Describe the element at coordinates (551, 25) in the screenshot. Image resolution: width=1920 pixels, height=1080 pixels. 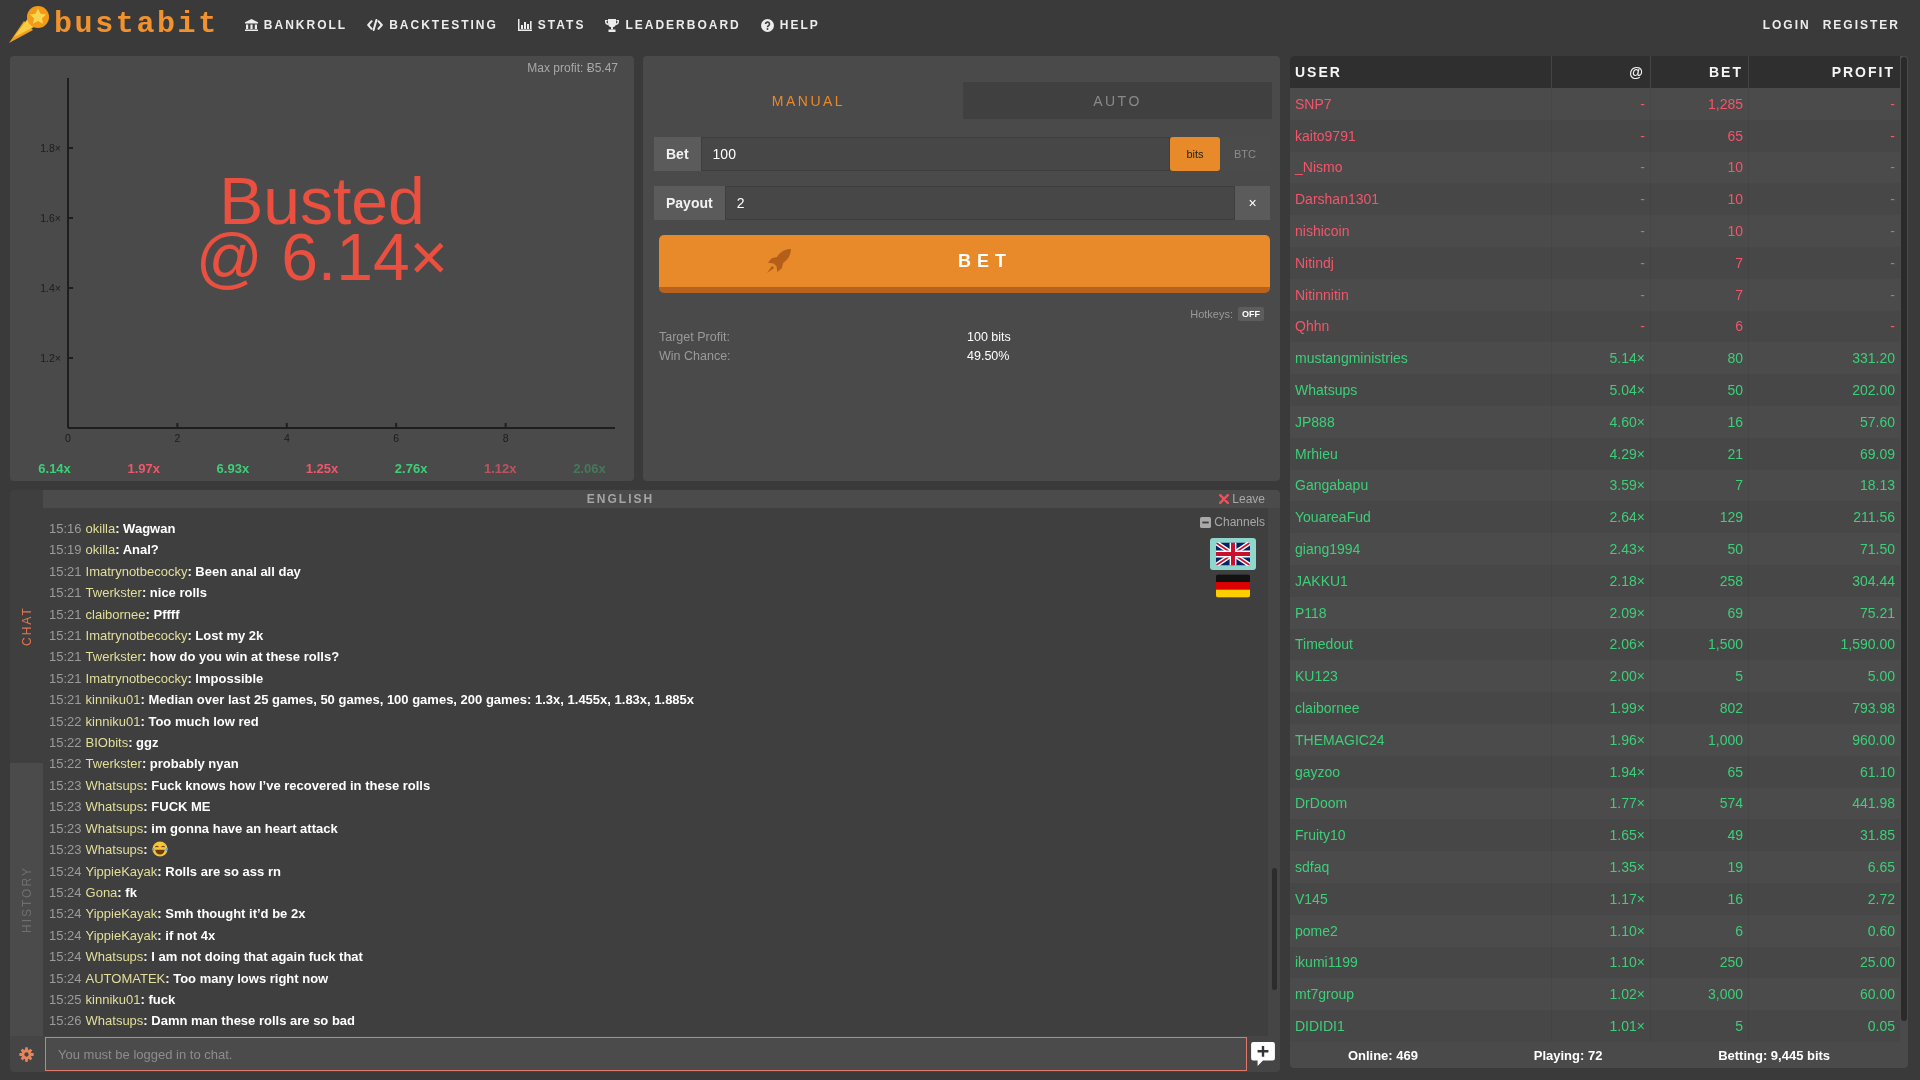
I see `nav-link: STATS` at that location.